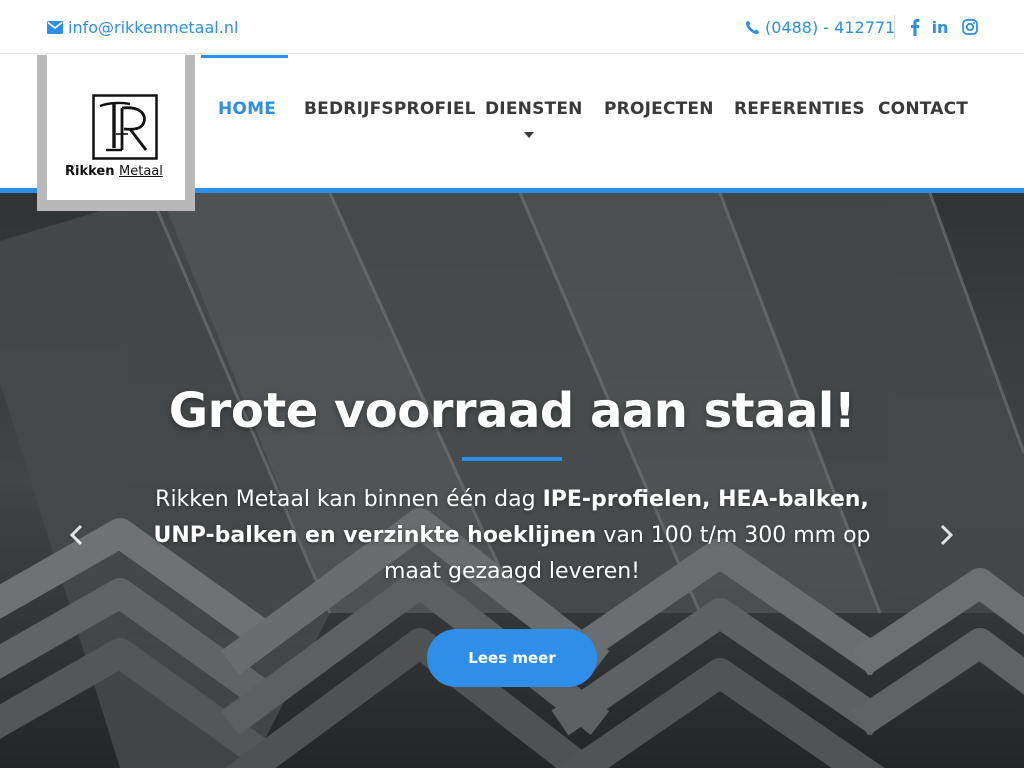  I want to click on nav-item-projecten: PROJECTEN, so click(659, 109).